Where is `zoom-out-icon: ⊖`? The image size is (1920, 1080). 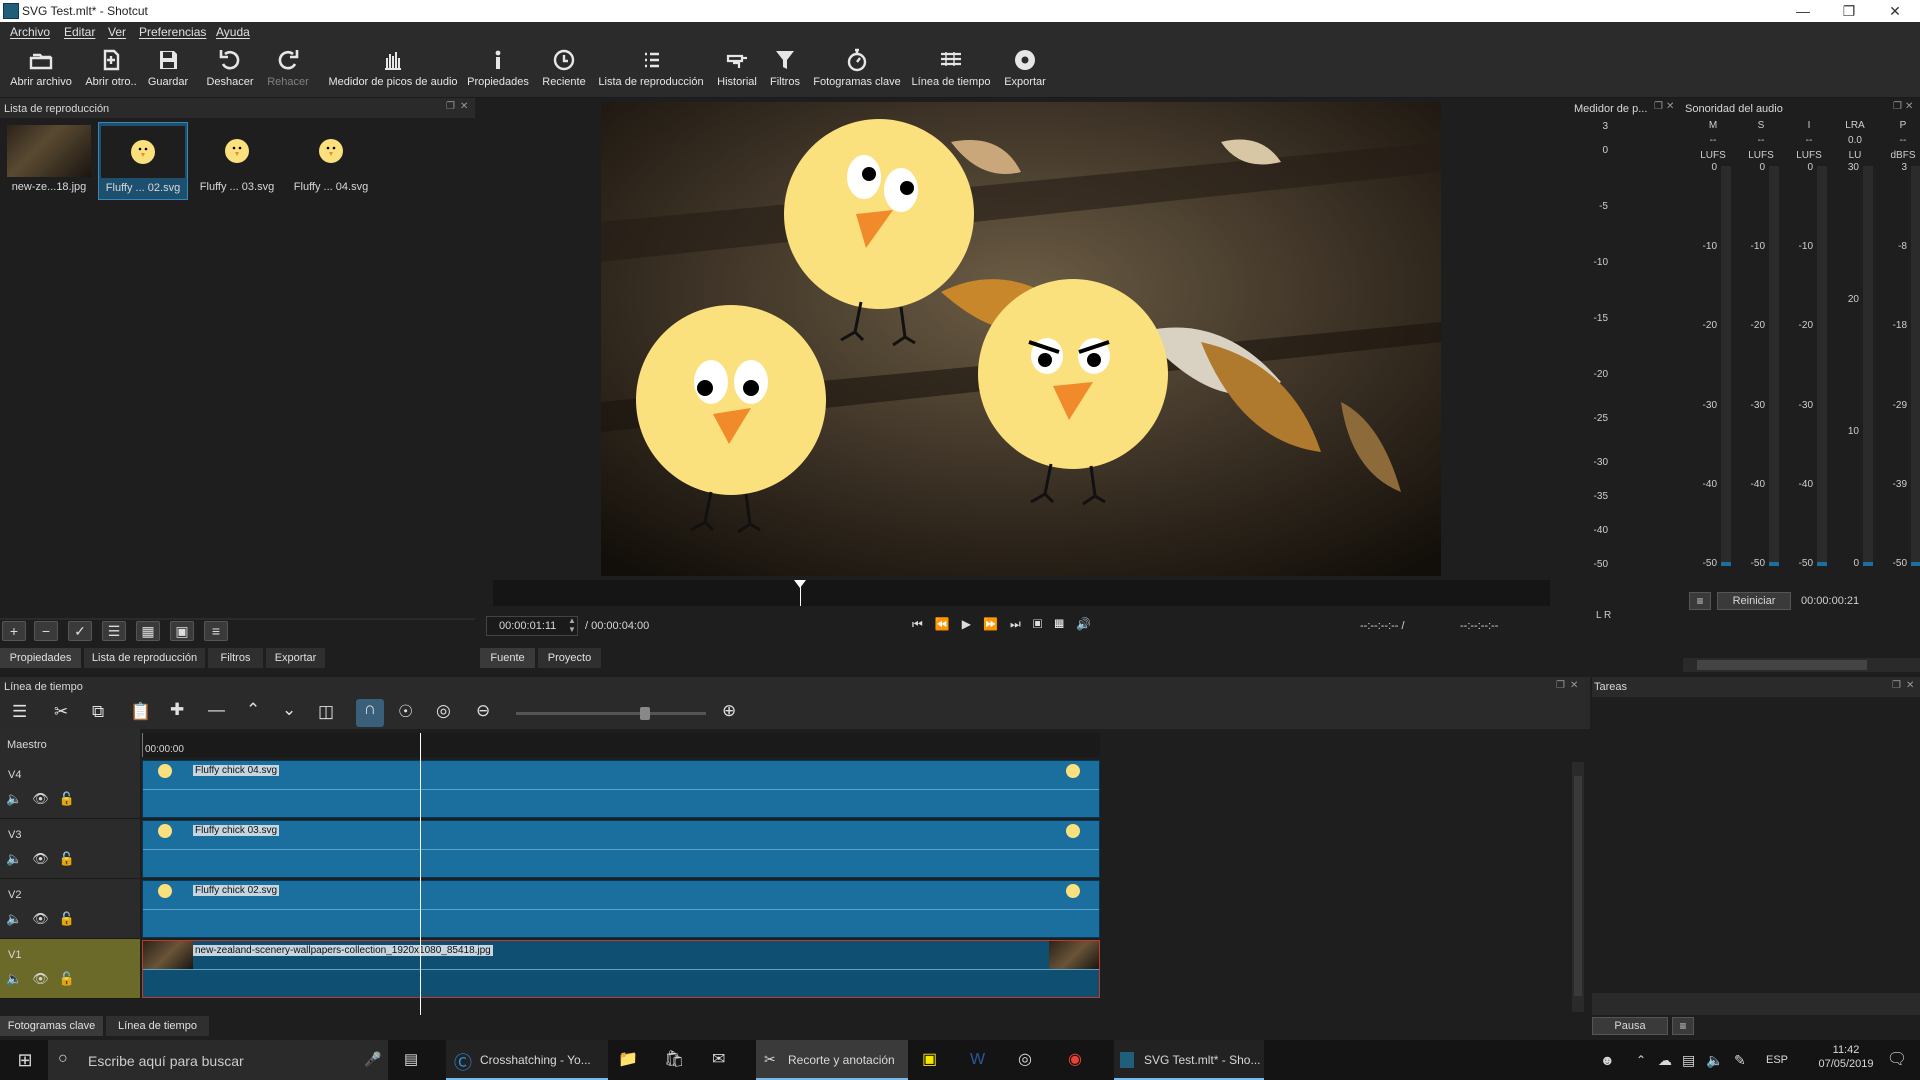
zoom-out-icon: ⊖ is located at coordinates (483, 711).